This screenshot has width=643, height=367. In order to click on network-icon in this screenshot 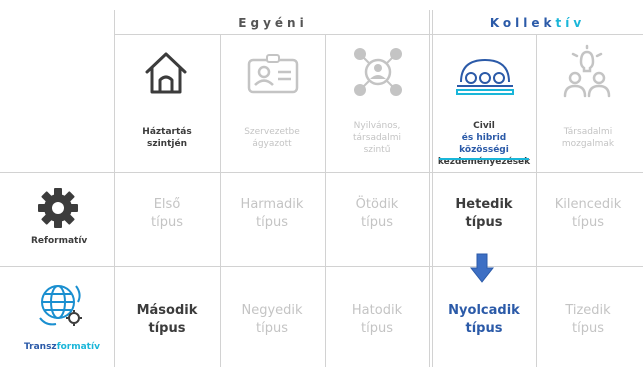, I will do `click(378, 72)`.